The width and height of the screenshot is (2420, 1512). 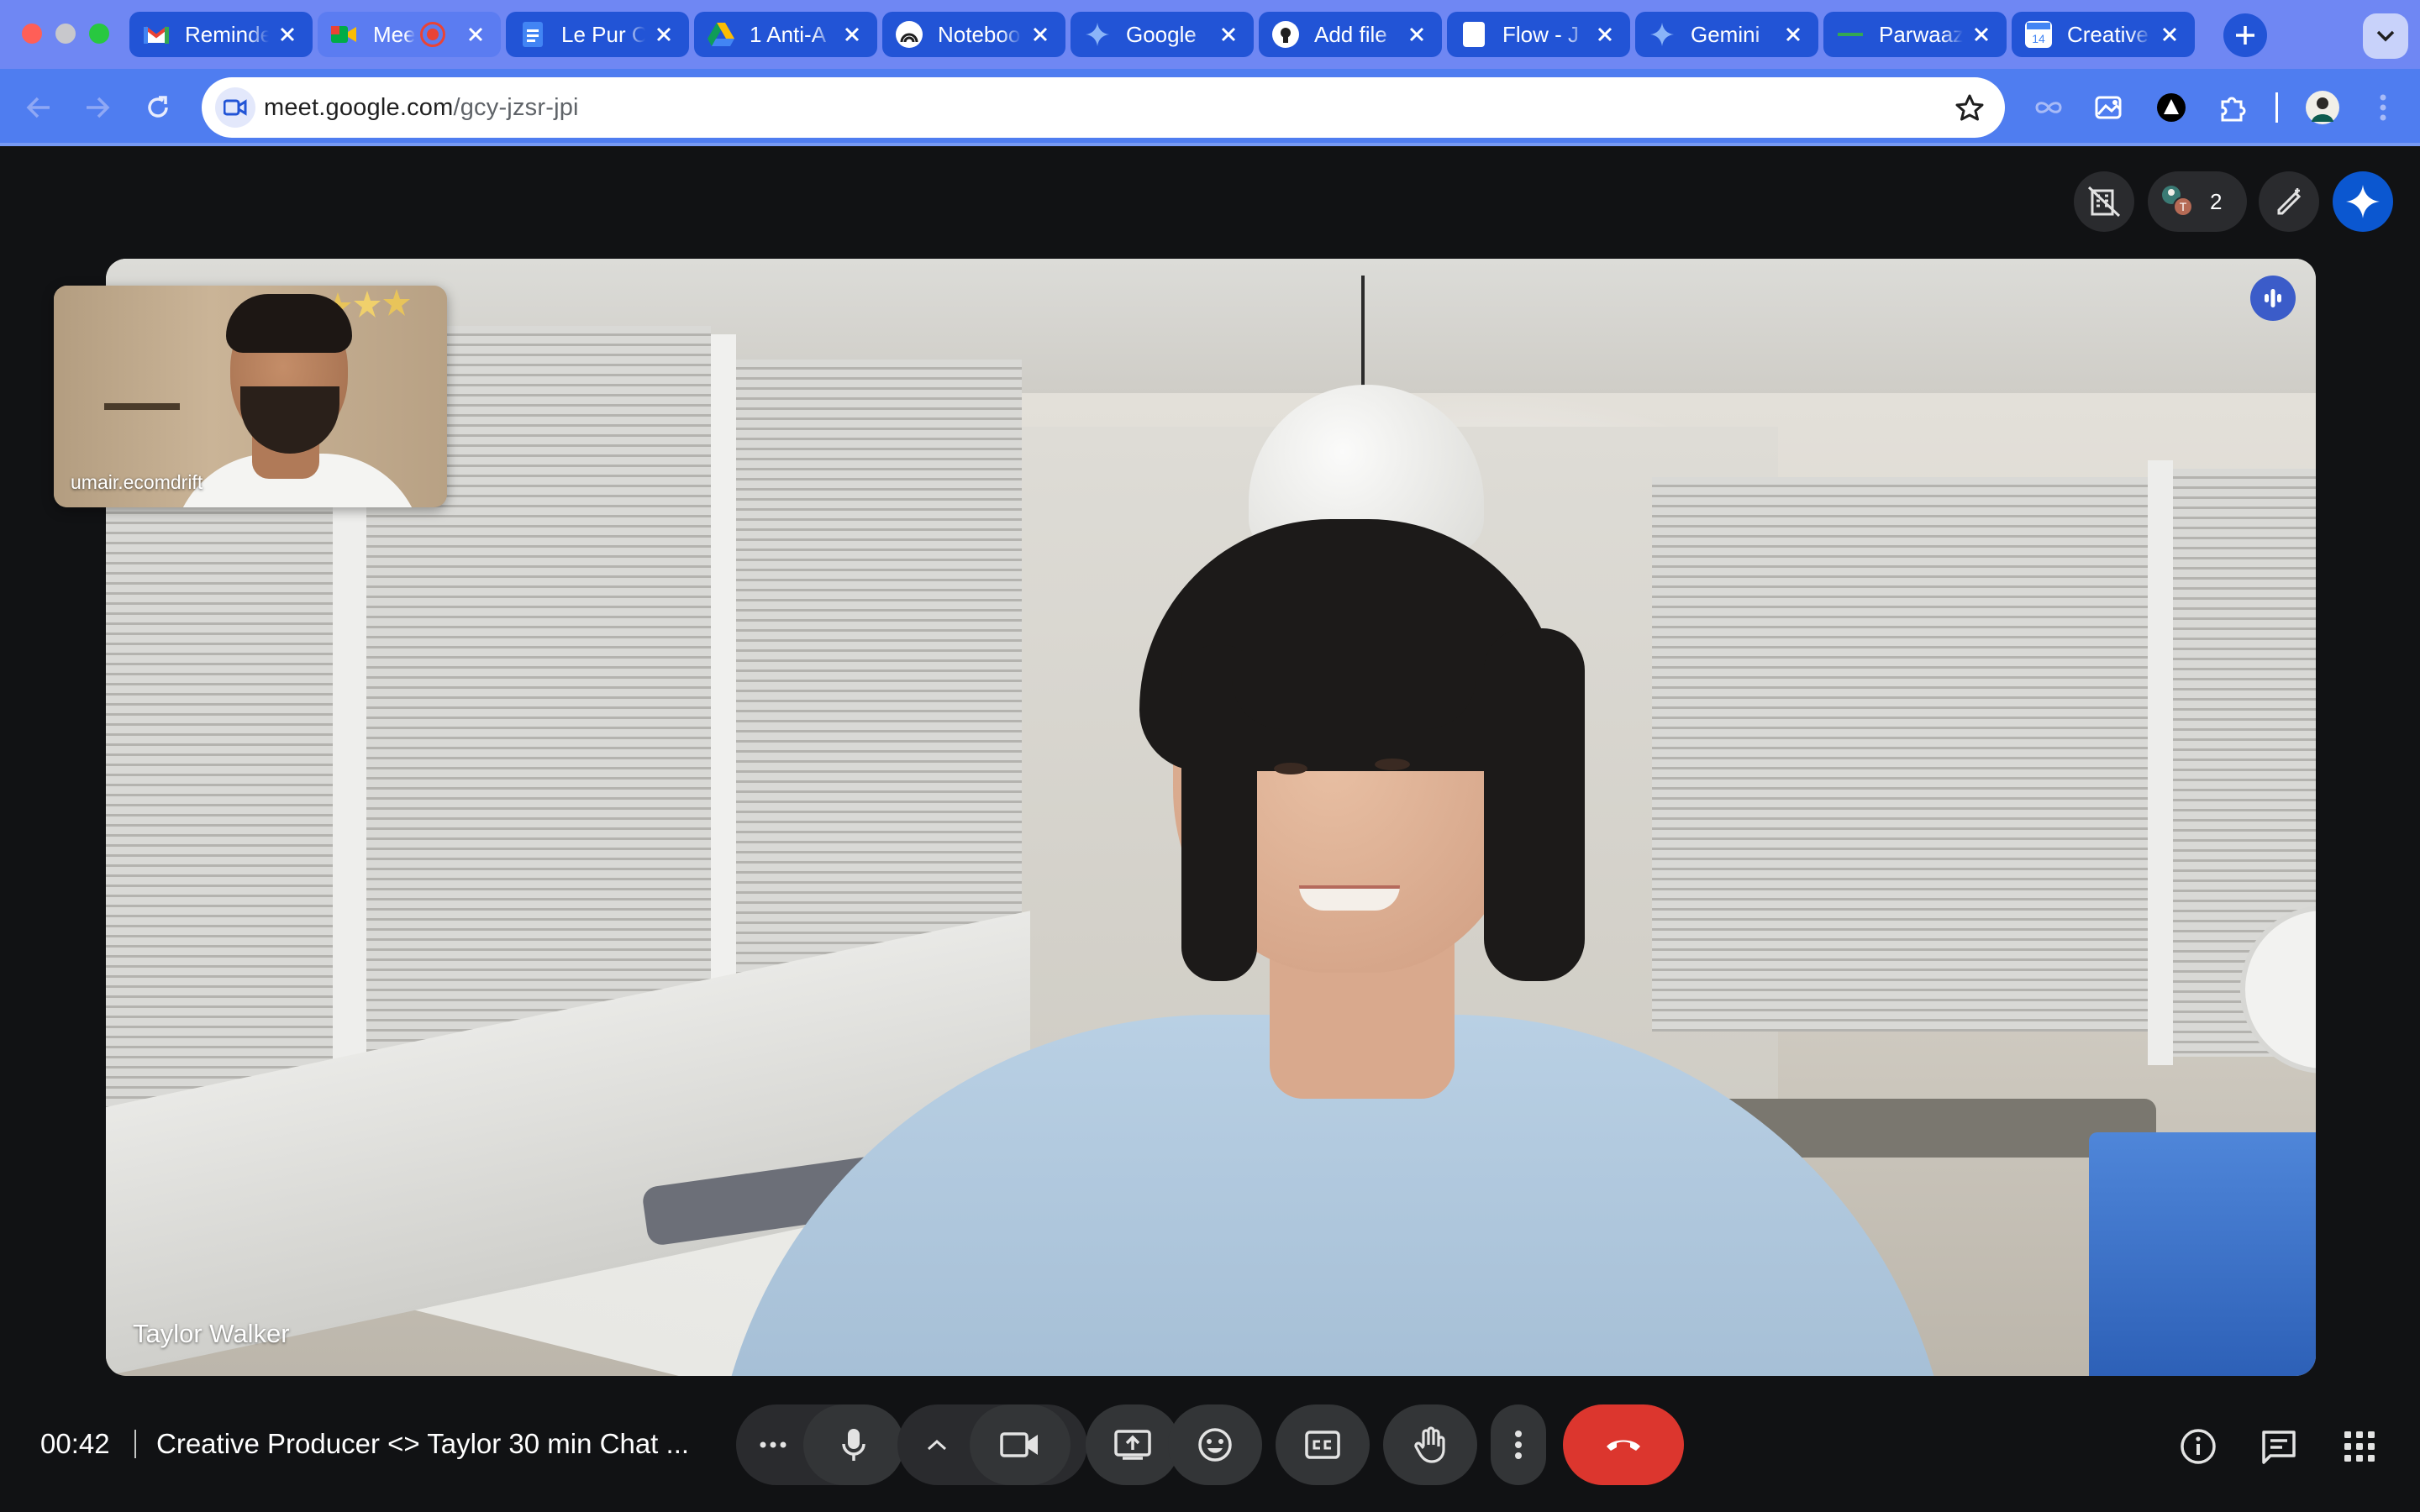 I want to click on mic-icon, so click(x=854, y=1445).